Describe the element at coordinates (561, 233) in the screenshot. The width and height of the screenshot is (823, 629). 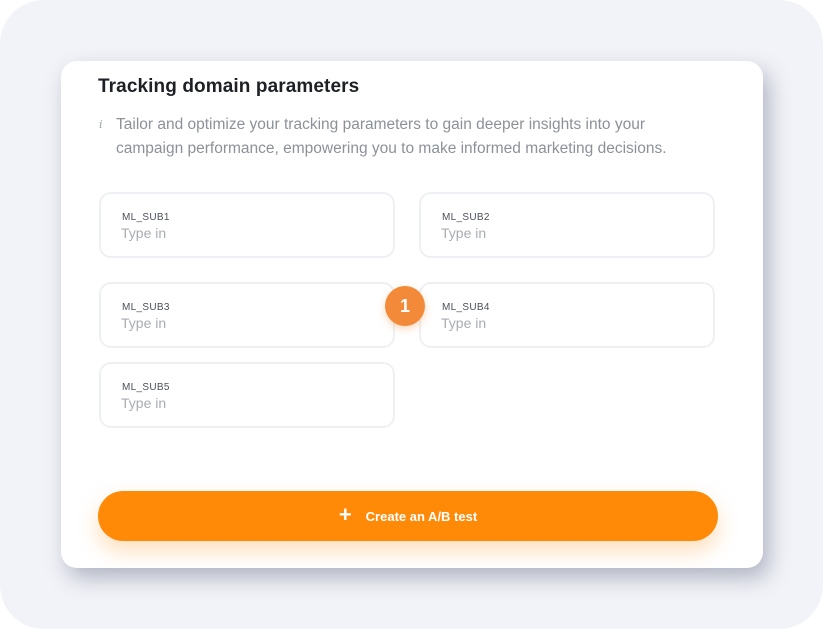
I see `ml-sub2-input` at that location.